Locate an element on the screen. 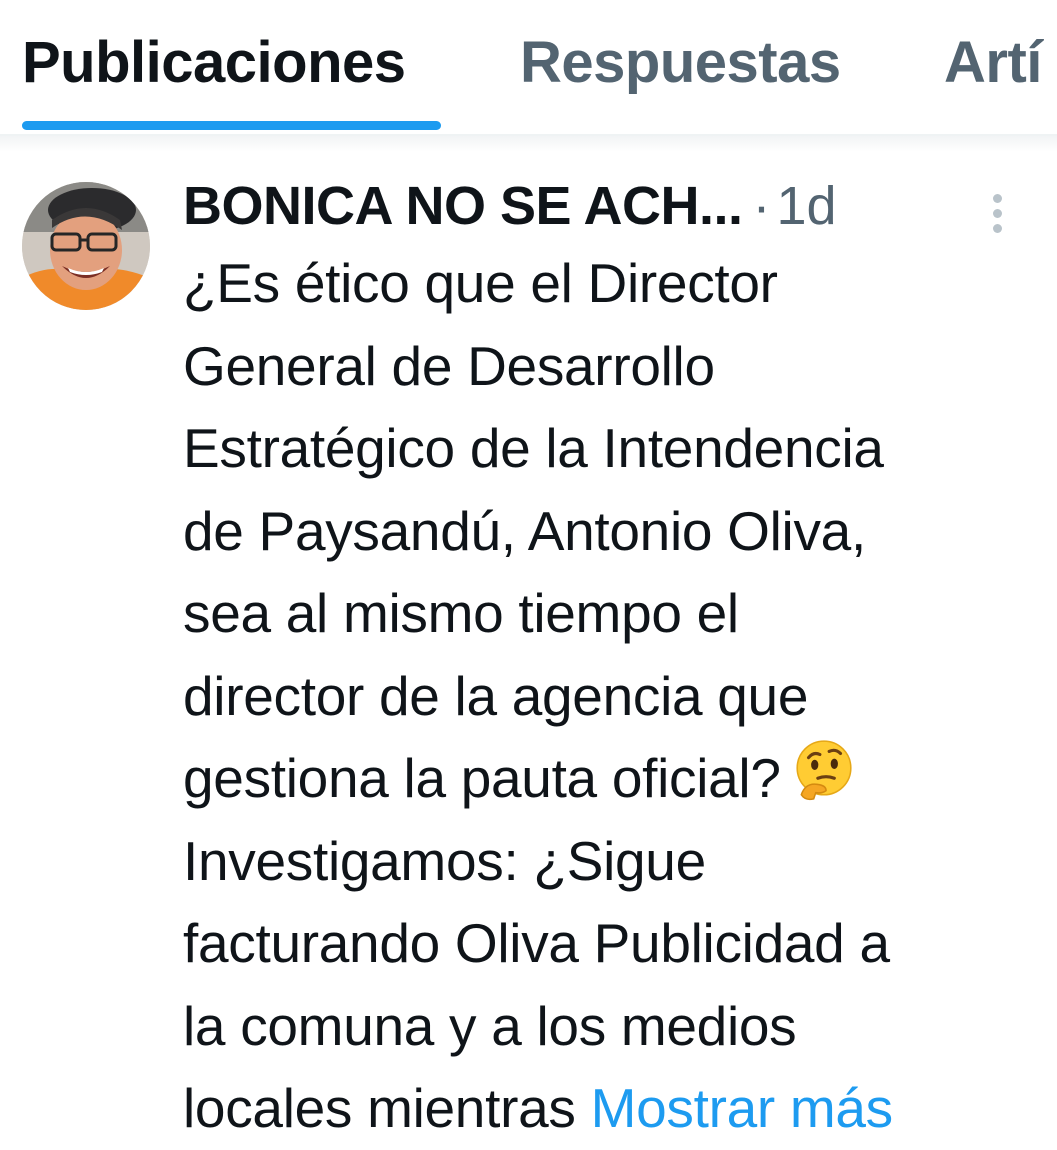 The height and width of the screenshot is (1150, 1057). post-text-line: General de Desarrollo is located at coordinates (449, 365).